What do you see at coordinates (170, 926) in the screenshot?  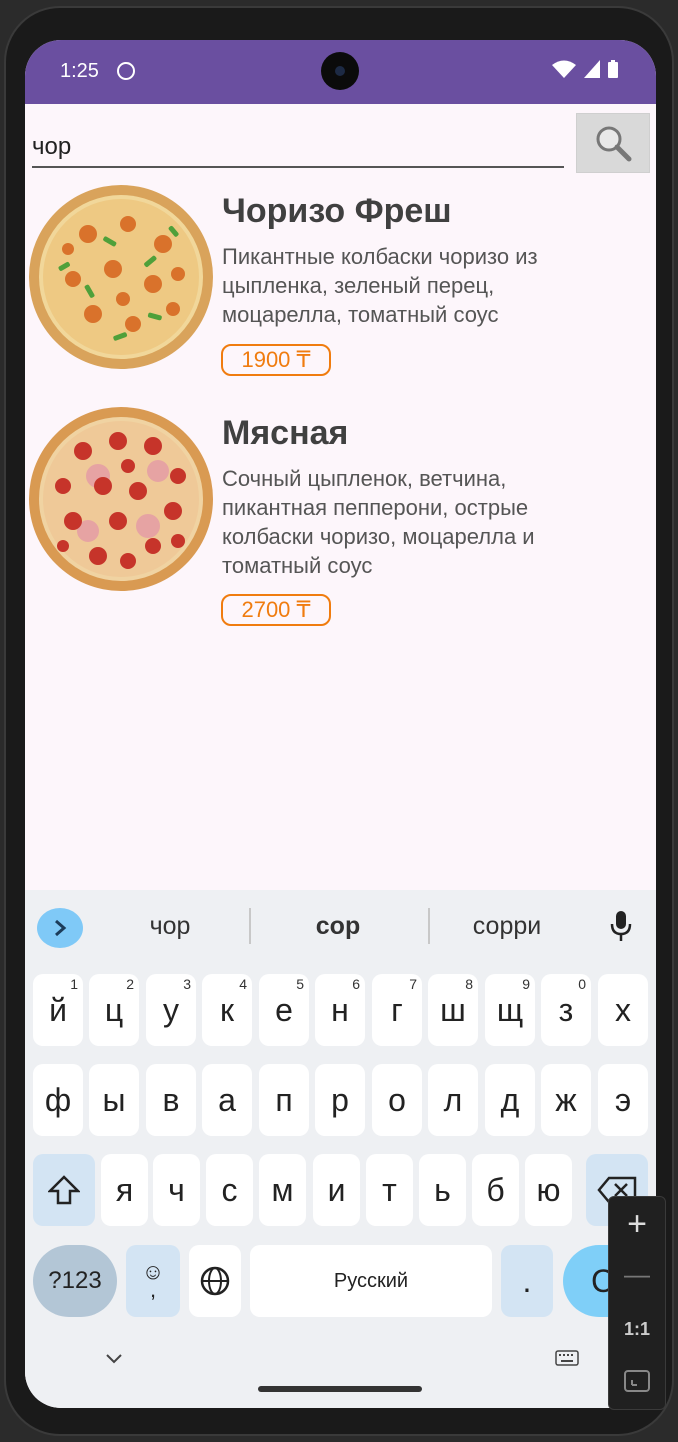 I see `suggestion-1: чор` at bounding box center [170, 926].